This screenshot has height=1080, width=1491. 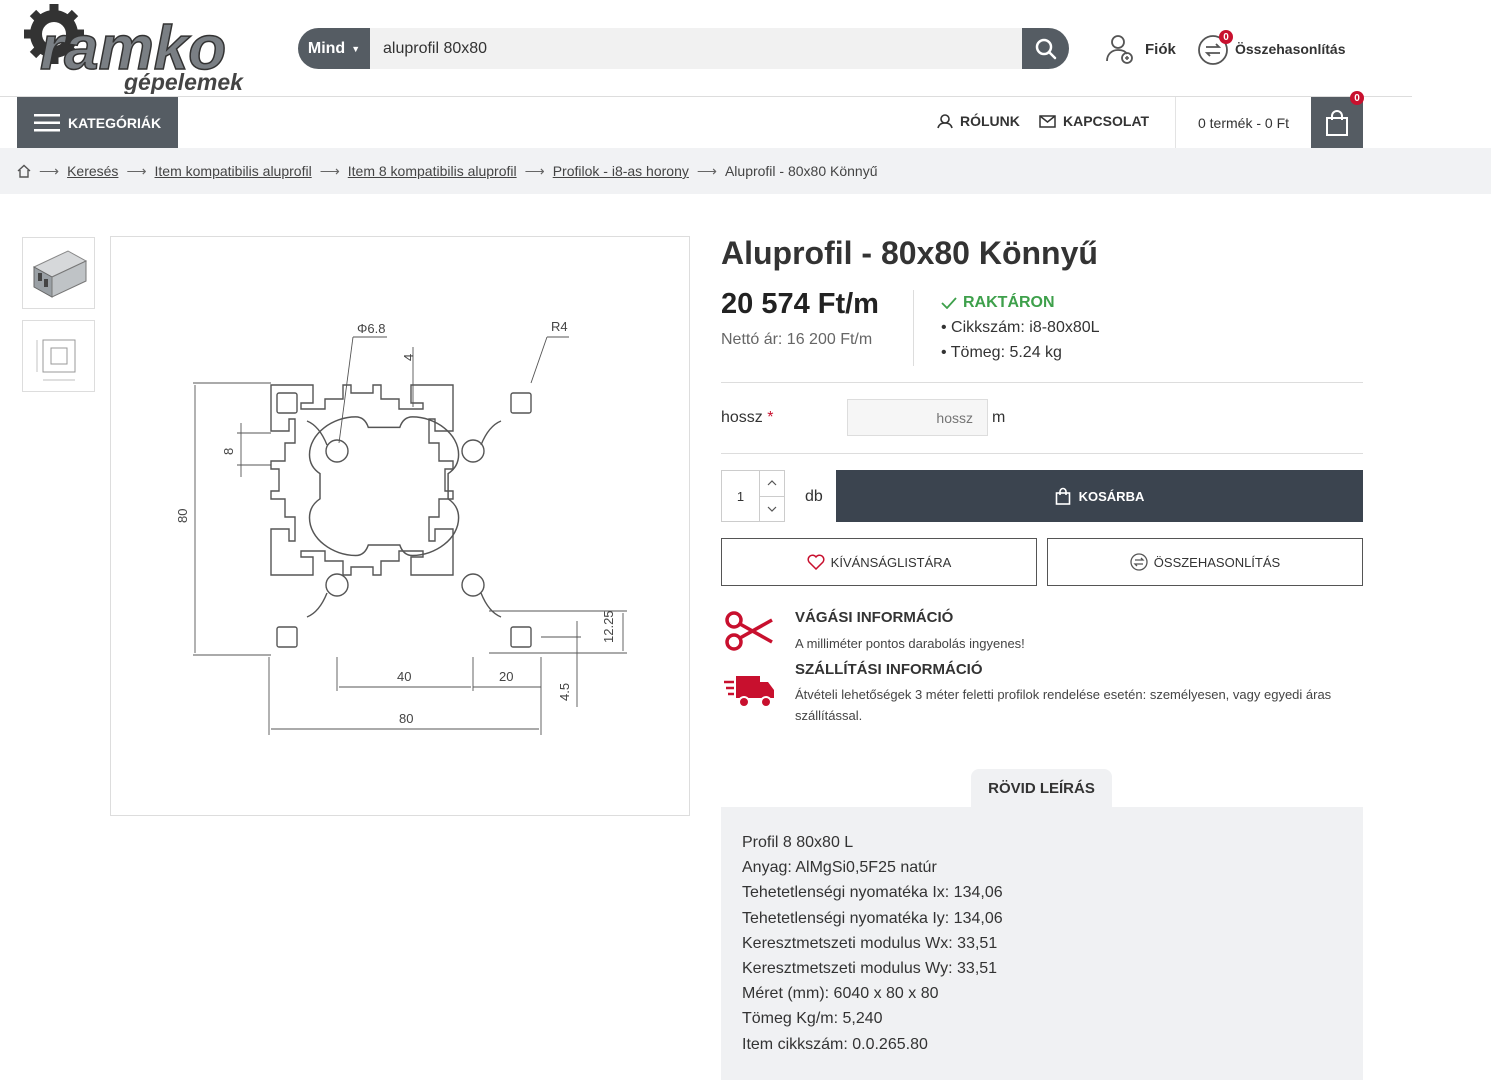 What do you see at coordinates (696, 48) in the screenshot?
I see `search-input` at bounding box center [696, 48].